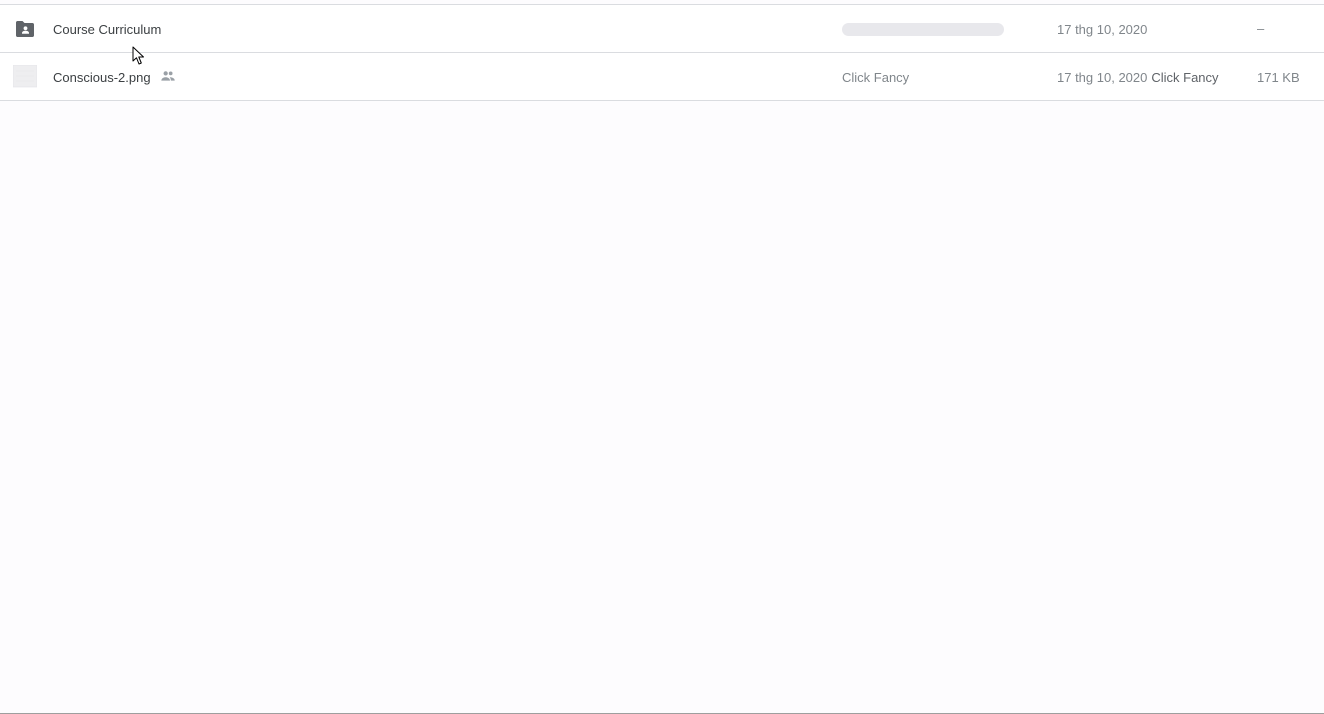 This screenshot has width=1324, height=714. I want to click on modified-date: 17 thg 10, 2020, so click(1102, 29).